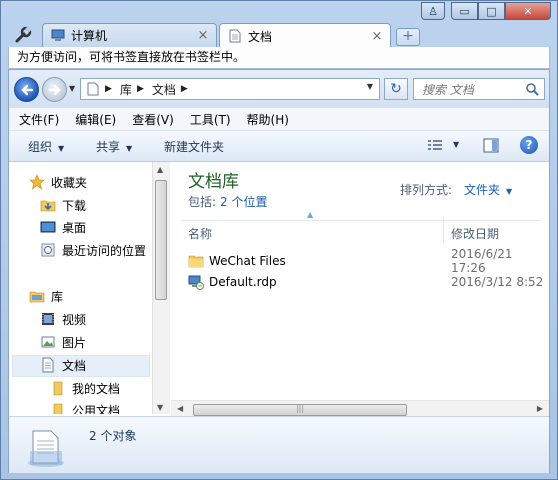  Describe the element at coordinates (74, 227) in the screenshot. I see `nav-desktop-label: 桌面` at that location.